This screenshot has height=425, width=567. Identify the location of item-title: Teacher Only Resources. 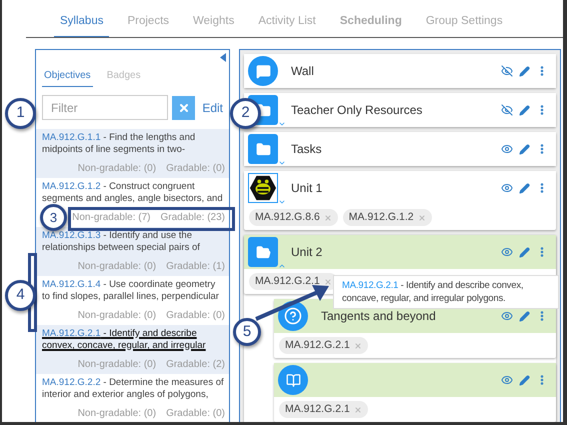
(356, 110).